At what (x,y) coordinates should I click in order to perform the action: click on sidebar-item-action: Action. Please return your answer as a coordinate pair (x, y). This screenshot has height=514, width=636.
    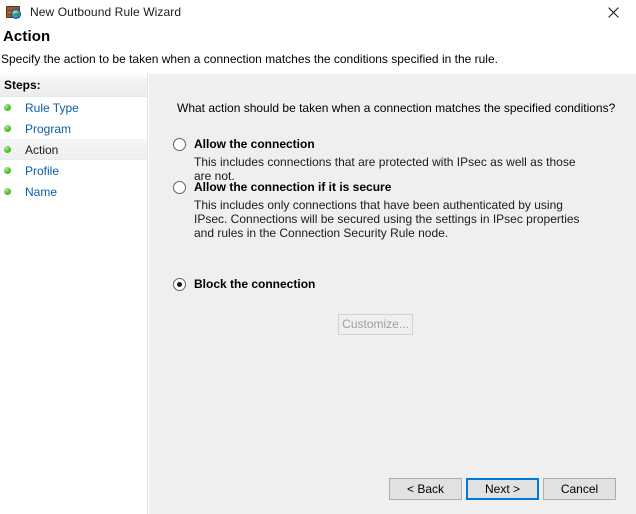
    Looking at the image, I should click on (73, 149).